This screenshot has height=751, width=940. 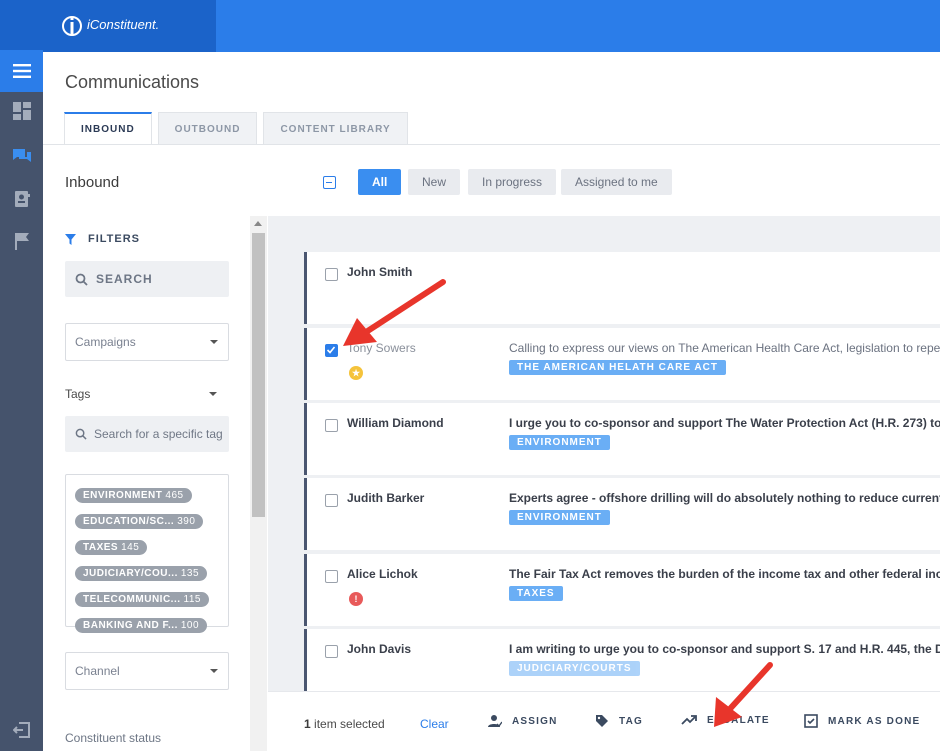 What do you see at coordinates (147, 671) in the screenshot?
I see `channel-dropdown: Channel` at bounding box center [147, 671].